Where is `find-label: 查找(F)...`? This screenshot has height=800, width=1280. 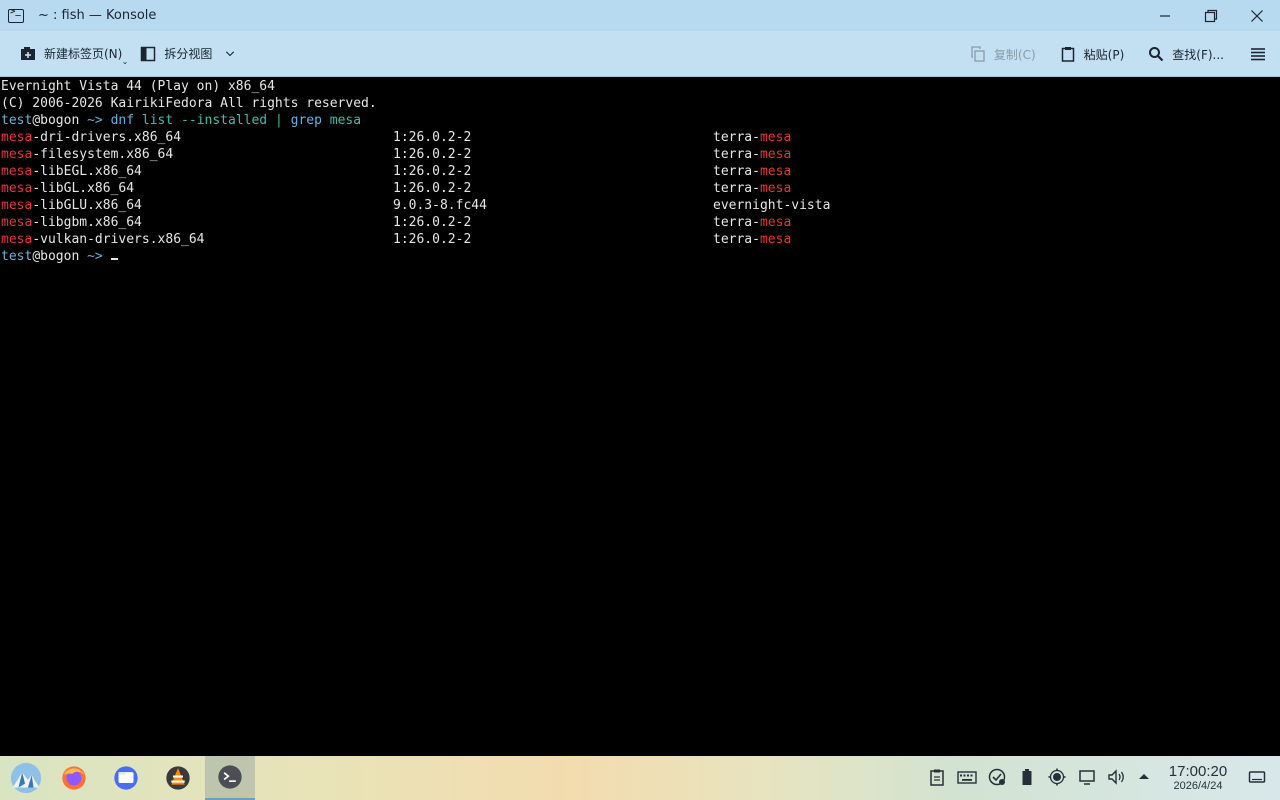
find-label: 查找(F)... is located at coordinates (1198, 54).